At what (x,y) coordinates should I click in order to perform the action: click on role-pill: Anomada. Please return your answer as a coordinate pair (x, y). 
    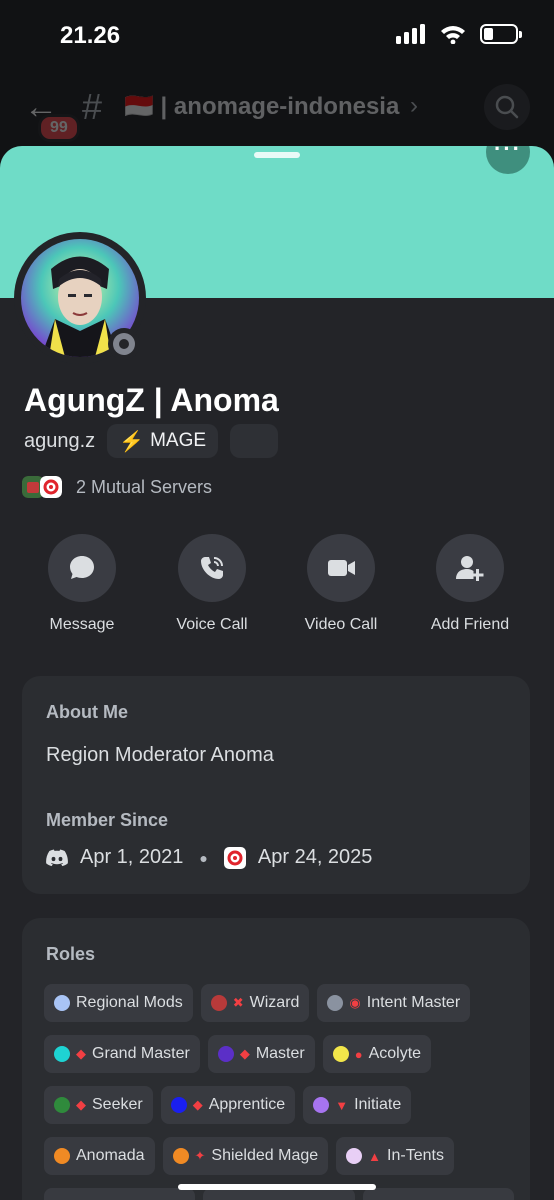
    Looking at the image, I should click on (99, 1156).